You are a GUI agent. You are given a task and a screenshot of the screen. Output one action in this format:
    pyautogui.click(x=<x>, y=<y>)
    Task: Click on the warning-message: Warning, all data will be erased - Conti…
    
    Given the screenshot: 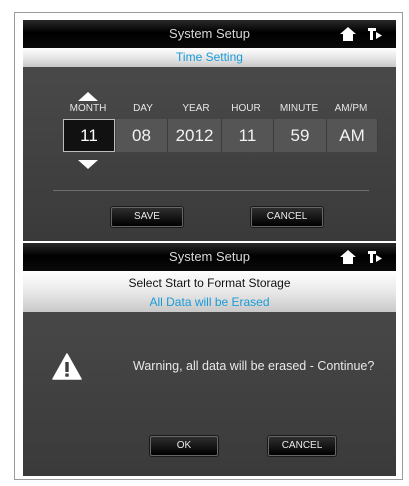 What is the action you would take?
    pyautogui.click(x=254, y=366)
    